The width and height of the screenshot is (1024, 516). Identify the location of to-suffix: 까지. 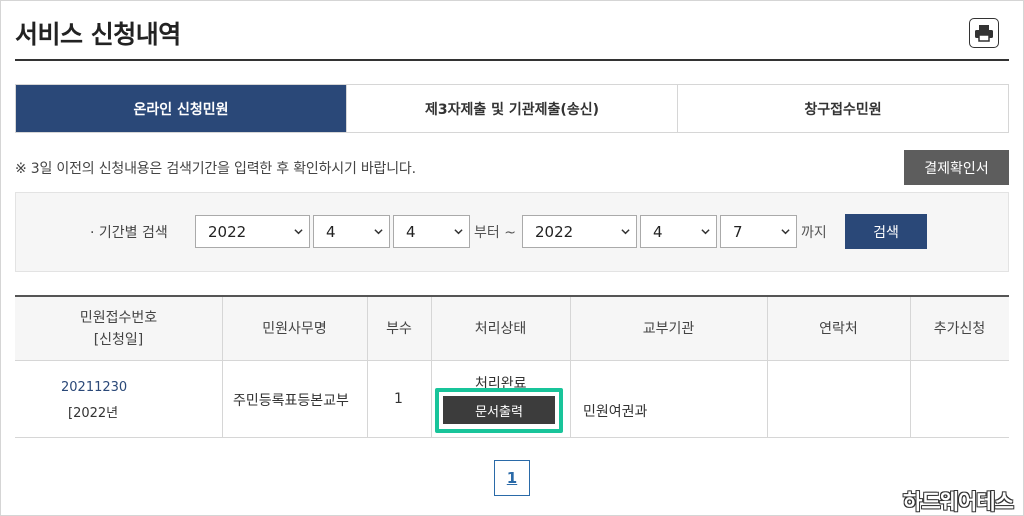
(814, 233).